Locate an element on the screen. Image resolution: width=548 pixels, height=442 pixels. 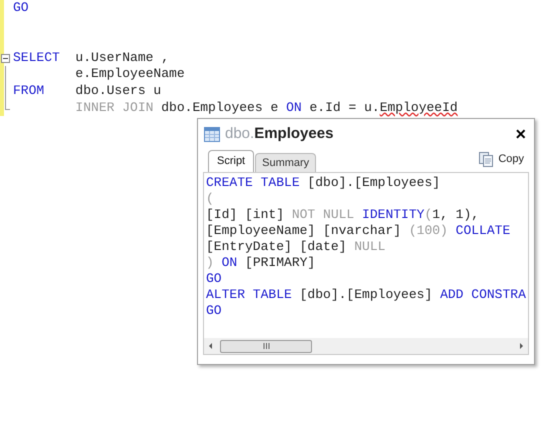
code-token: NULL is located at coordinates (370, 246).